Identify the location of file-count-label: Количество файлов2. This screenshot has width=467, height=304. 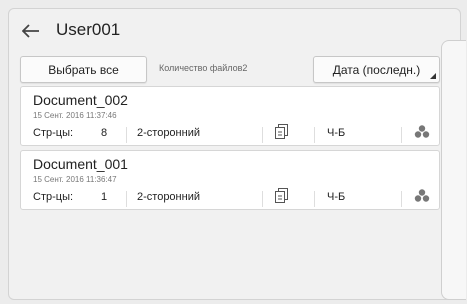
(203, 68).